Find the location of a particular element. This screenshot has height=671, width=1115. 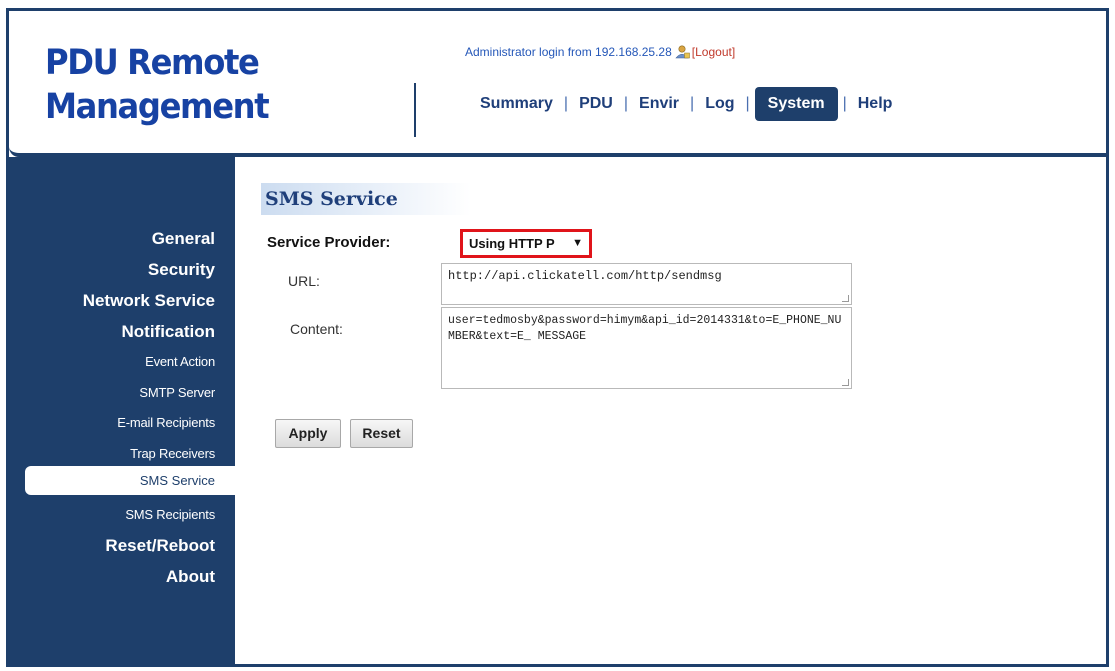

url-value: http://api.clickatell.com/http/sendmsg is located at coordinates (585, 276).